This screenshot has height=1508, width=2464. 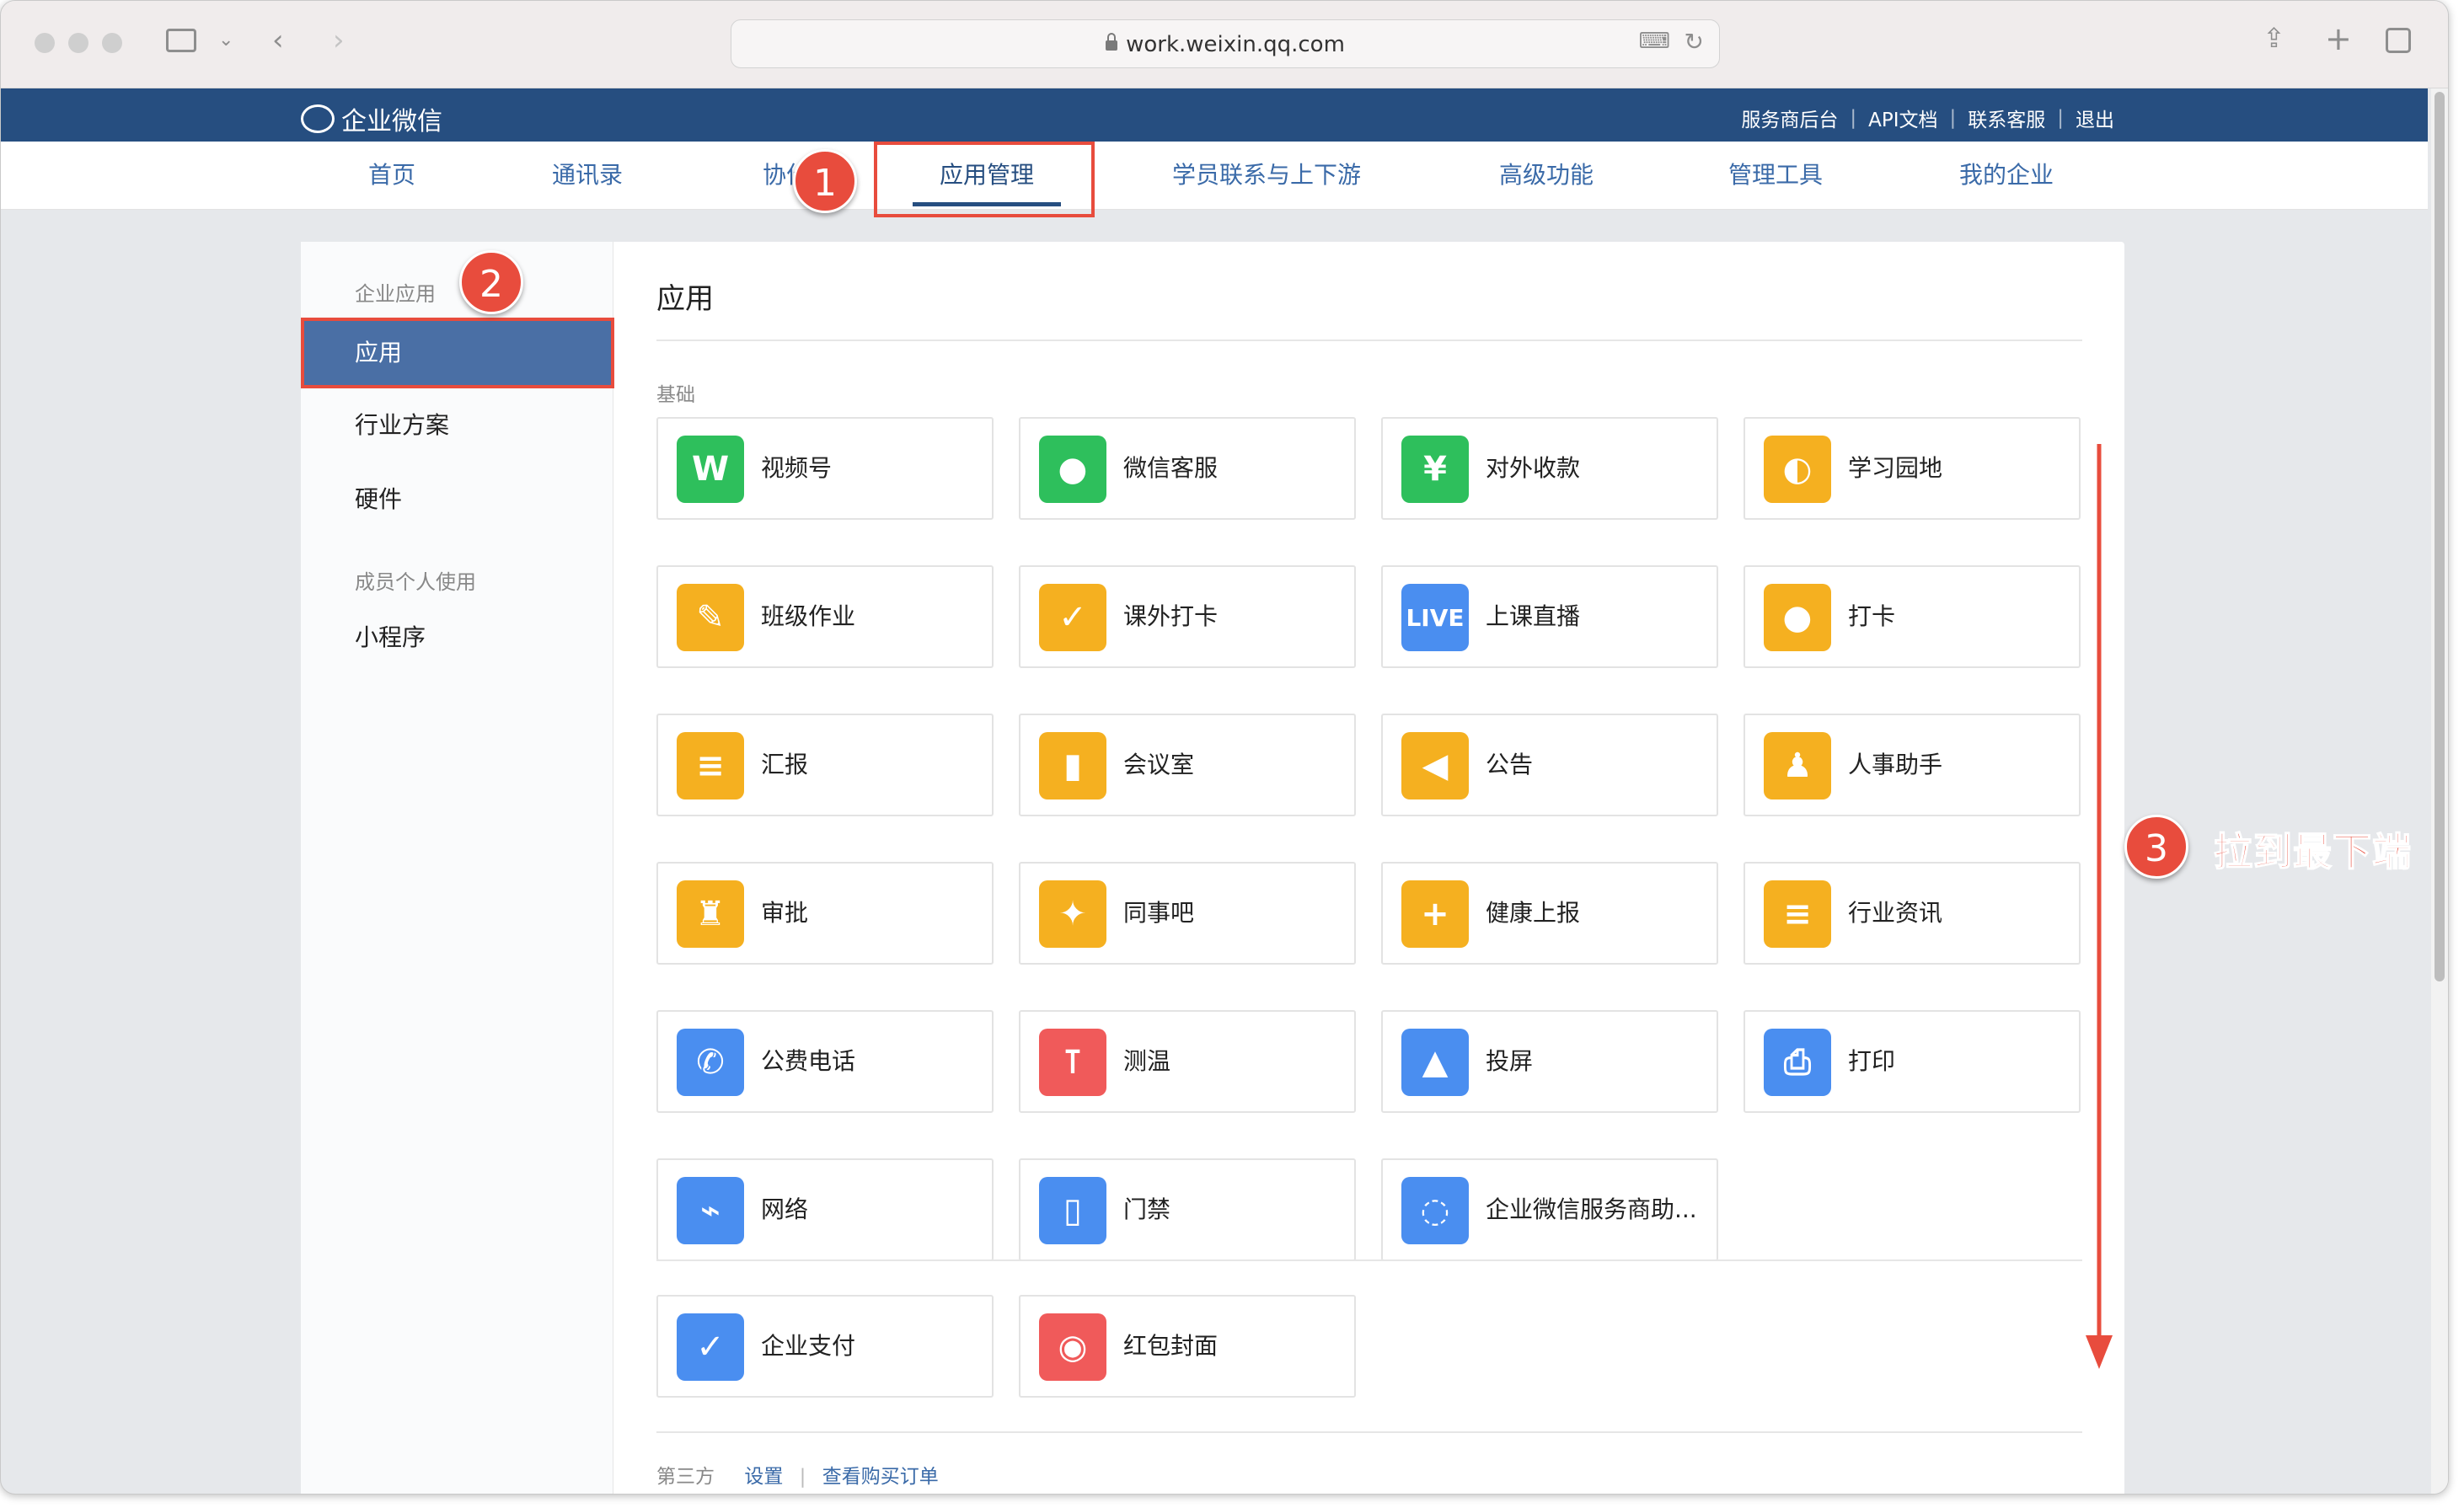 I want to click on link-contact-support: 联系客服, so click(x=2007, y=118).